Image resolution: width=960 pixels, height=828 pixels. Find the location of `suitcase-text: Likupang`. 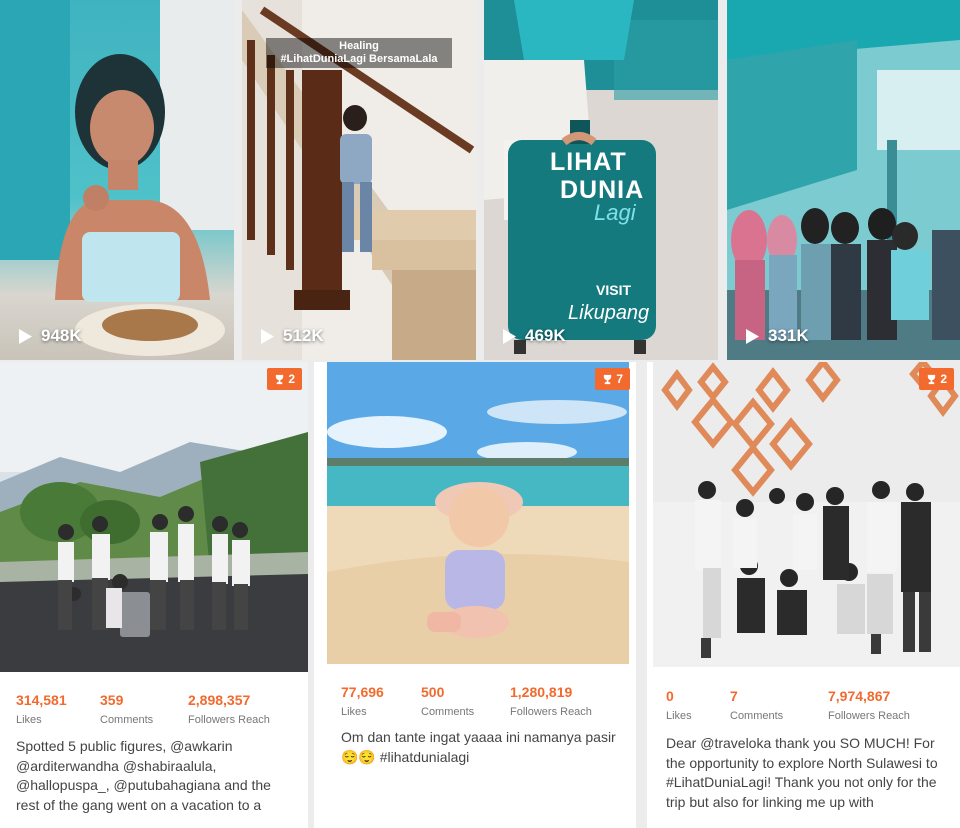

suitcase-text: Likupang is located at coordinates (609, 313).